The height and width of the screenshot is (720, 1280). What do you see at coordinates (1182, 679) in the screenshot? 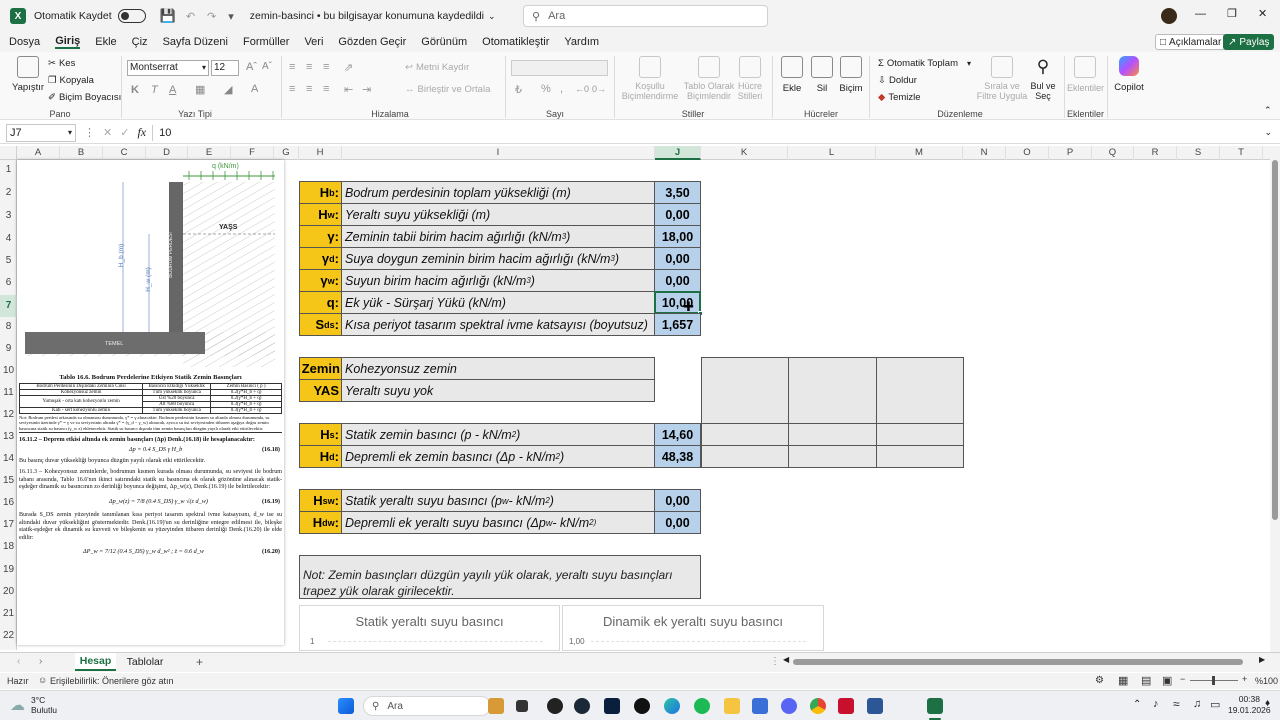
I see `zoom-out-icon: −` at bounding box center [1182, 679].